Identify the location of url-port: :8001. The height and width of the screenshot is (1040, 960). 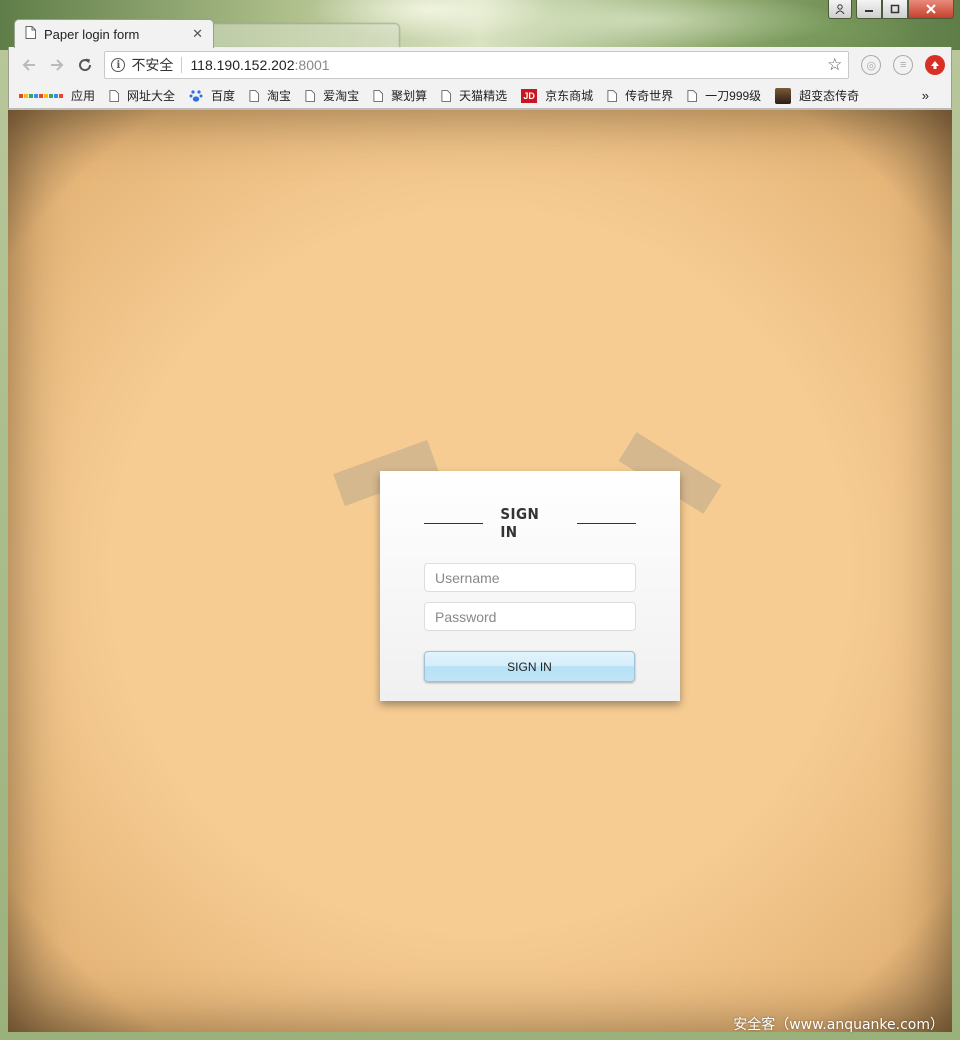
(312, 65).